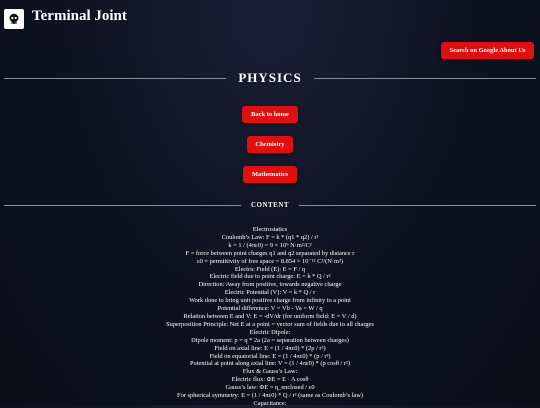 This screenshot has height=408, width=540. I want to click on content-line: Coulomb’s Law: F = k * (q1 * q2) / r², so click(270, 237).